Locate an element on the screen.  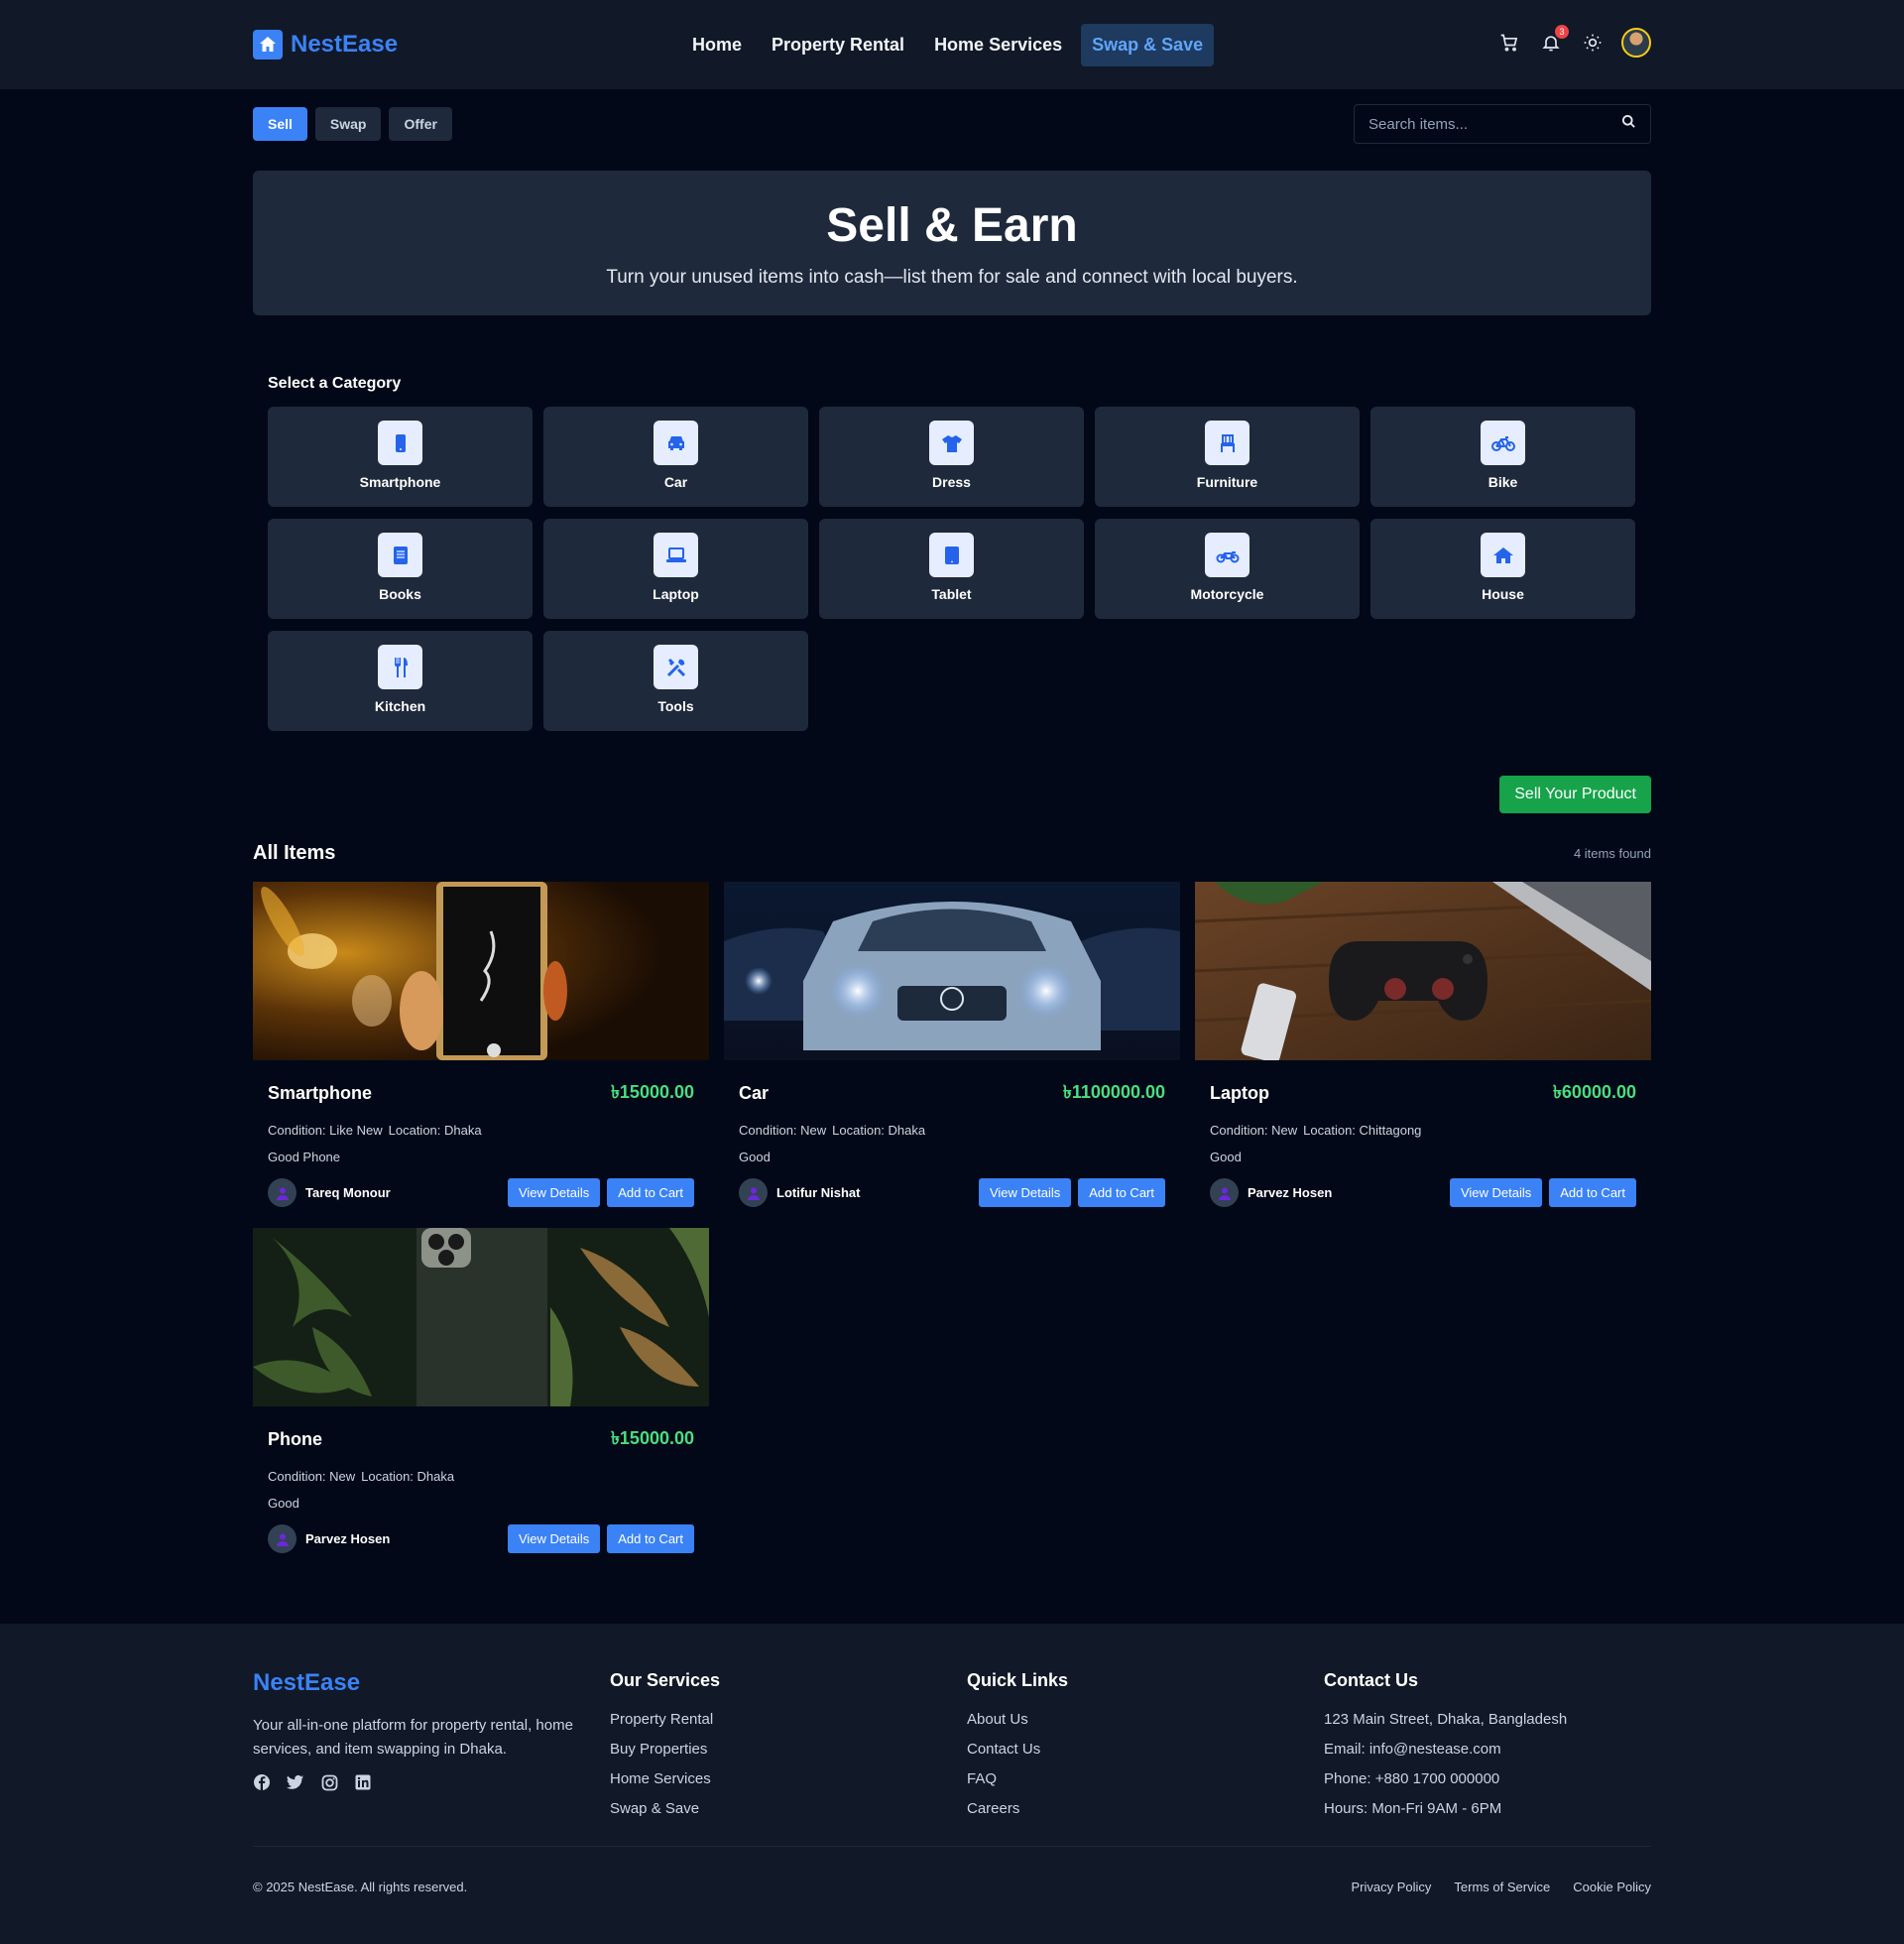
footer-link-about: About Us is located at coordinates (1145, 1720).